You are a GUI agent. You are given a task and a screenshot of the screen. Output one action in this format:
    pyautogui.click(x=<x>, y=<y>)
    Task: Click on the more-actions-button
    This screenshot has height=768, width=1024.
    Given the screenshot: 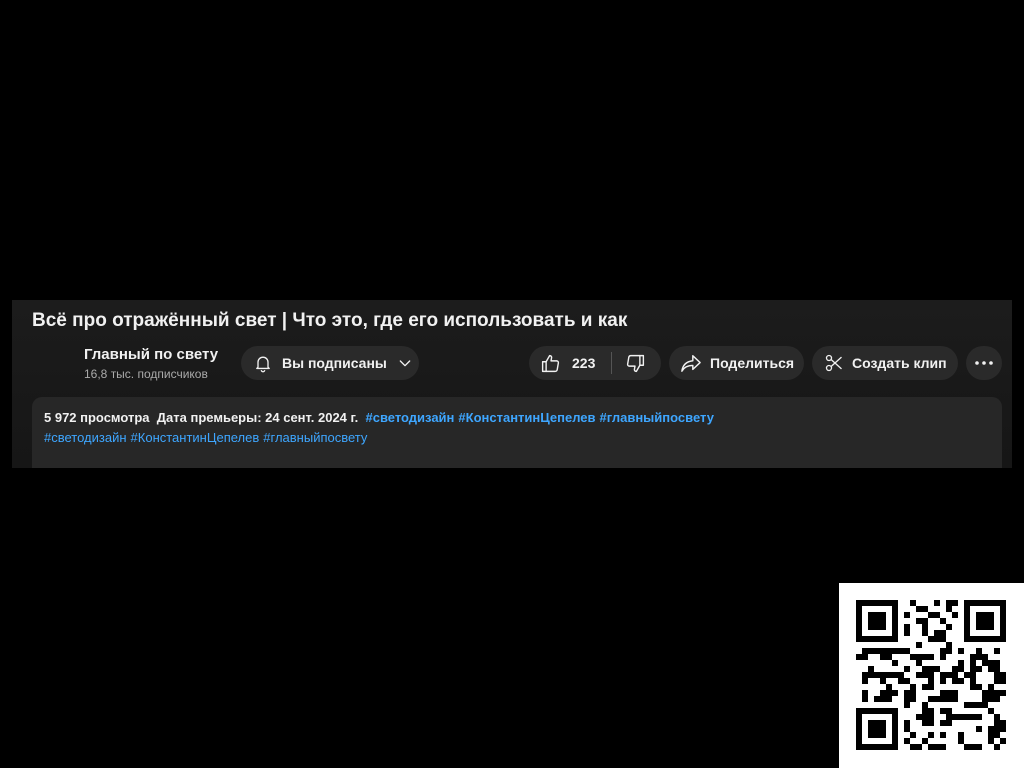 What is the action you would take?
    pyautogui.click(x=984, y=363)
    